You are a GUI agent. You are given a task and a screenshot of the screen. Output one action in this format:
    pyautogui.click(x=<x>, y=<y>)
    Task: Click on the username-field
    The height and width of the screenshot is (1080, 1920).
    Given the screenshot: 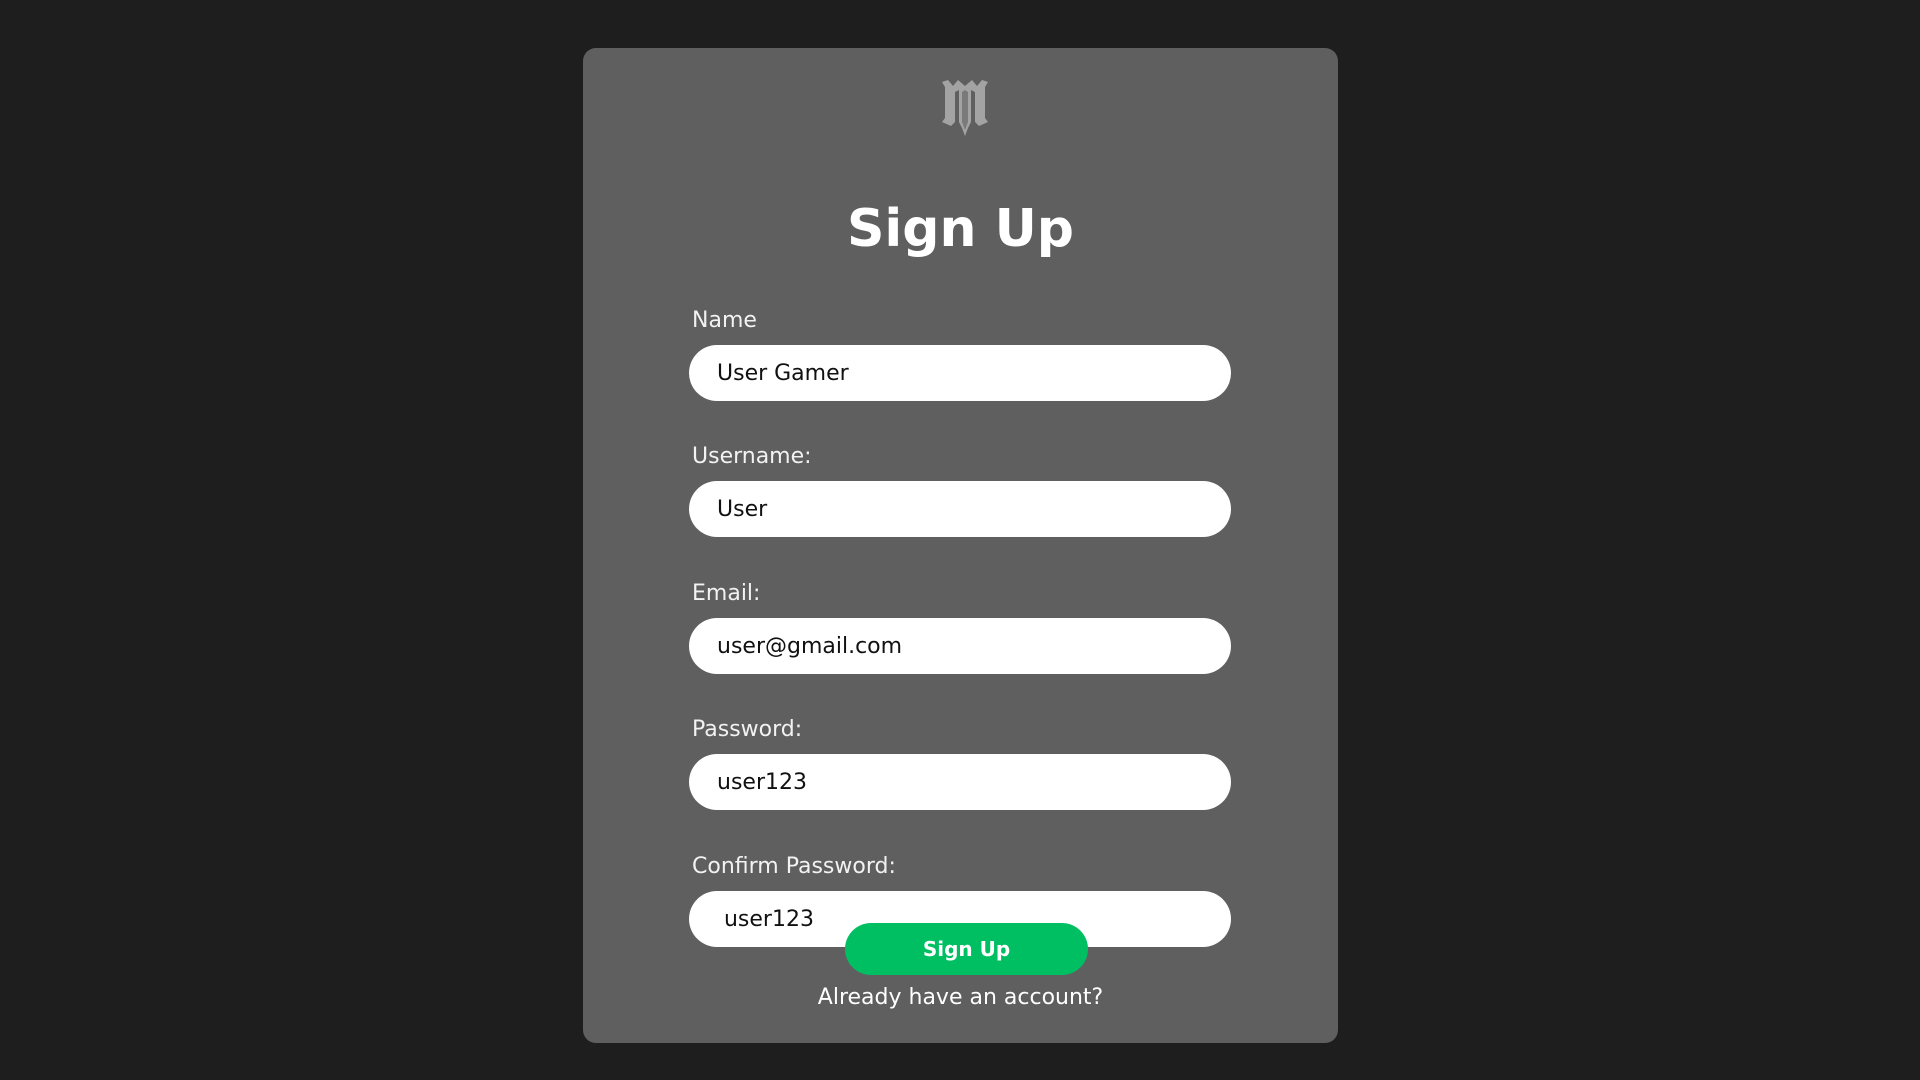 What is the action you would take?
    pyautogui.click(x=960, y=509)
    